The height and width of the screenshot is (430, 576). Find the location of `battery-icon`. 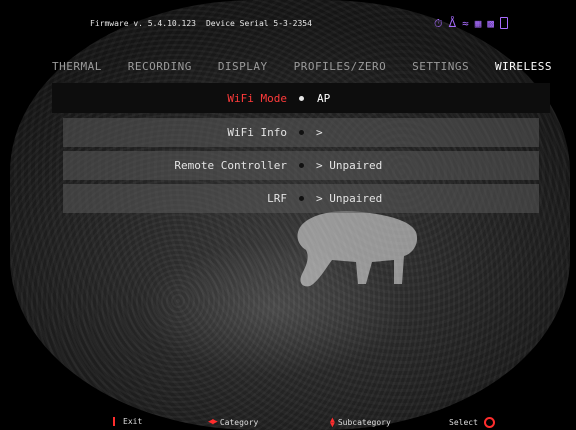

battery-icon is located at coordinates (504, 23).